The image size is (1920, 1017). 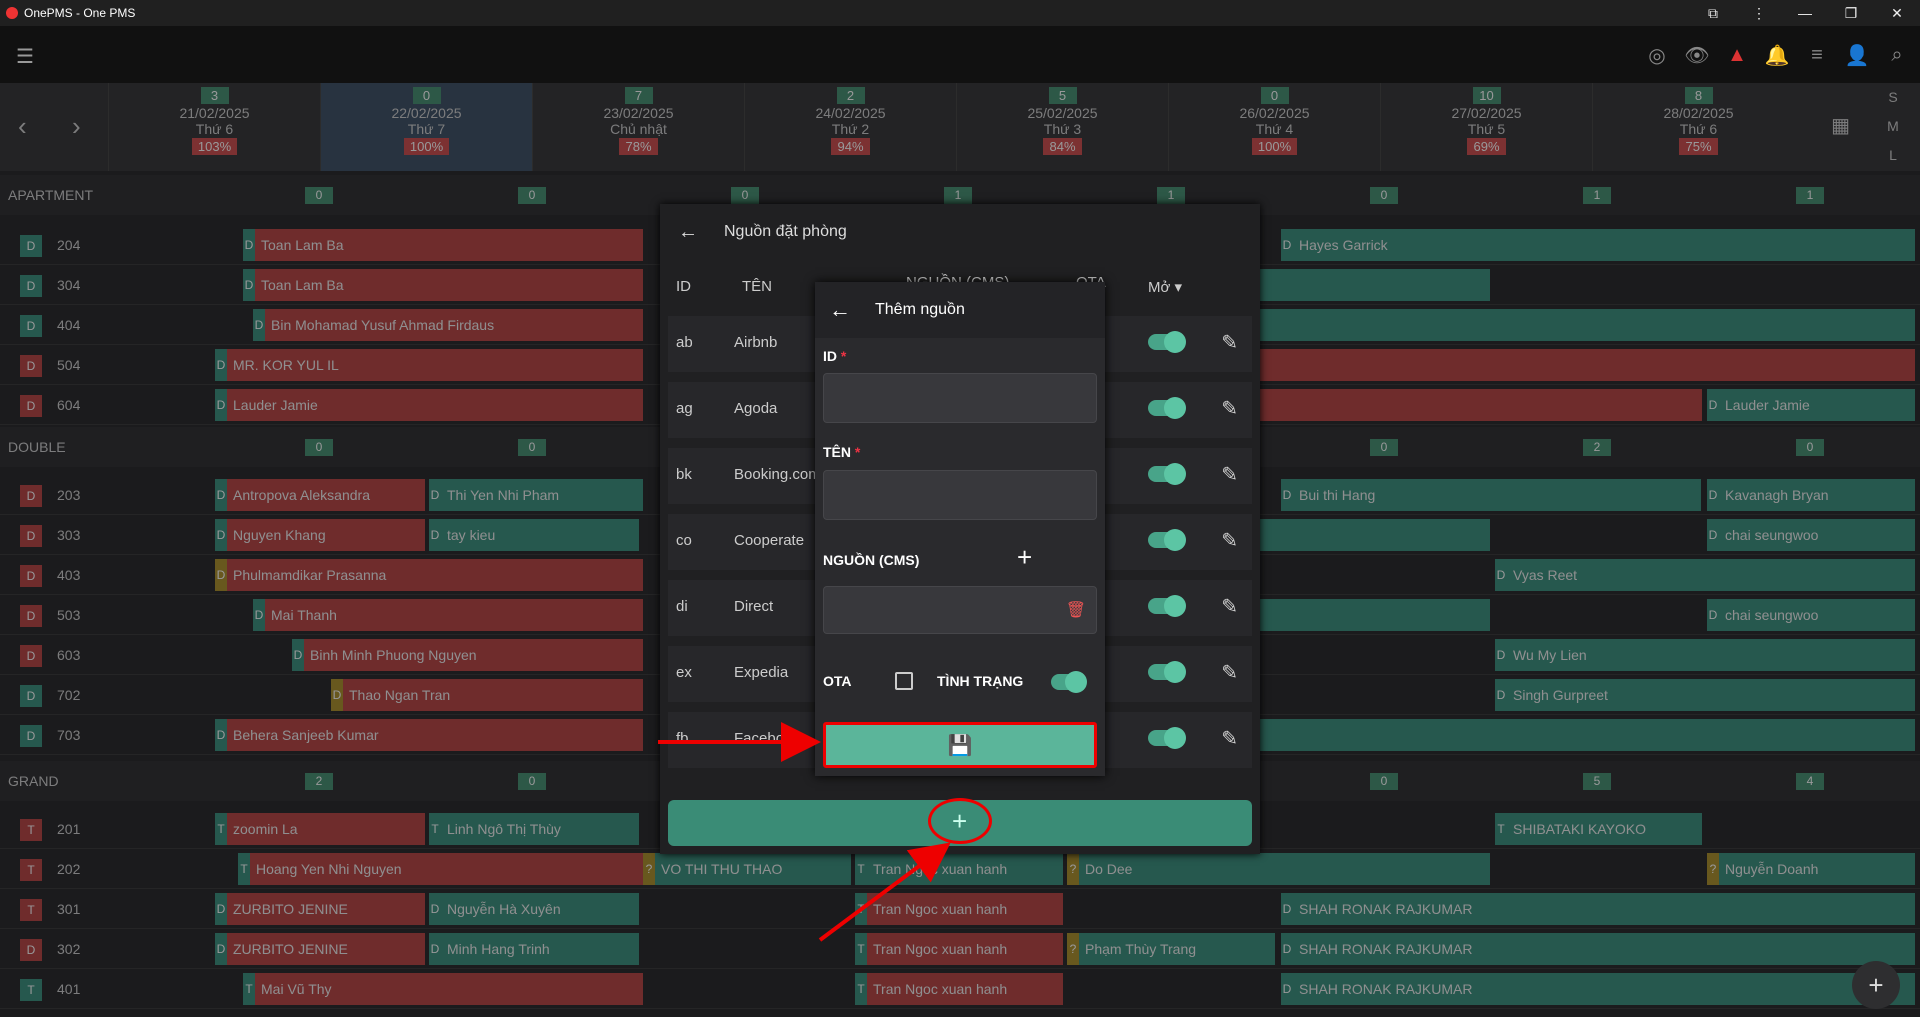 I want to click on arrow-to-add, so click(x=884, y=892).